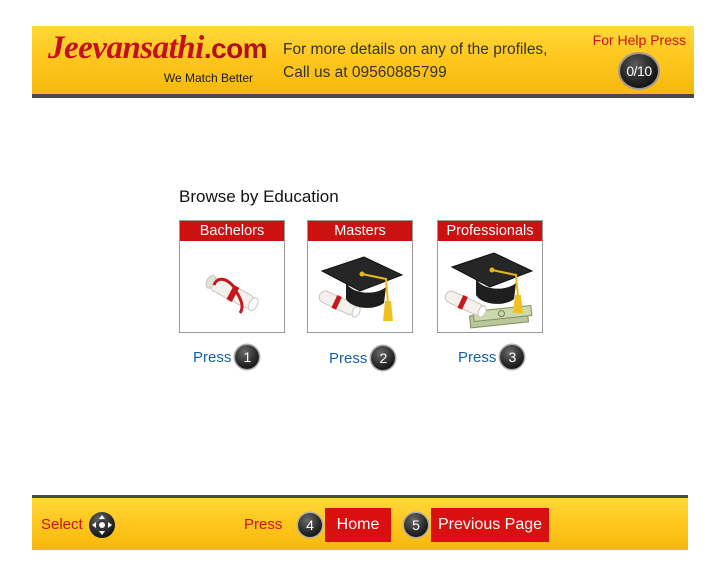 This screenshot has width=720, height=576. I want to click on dpad-center-icon, so click(102, 525).